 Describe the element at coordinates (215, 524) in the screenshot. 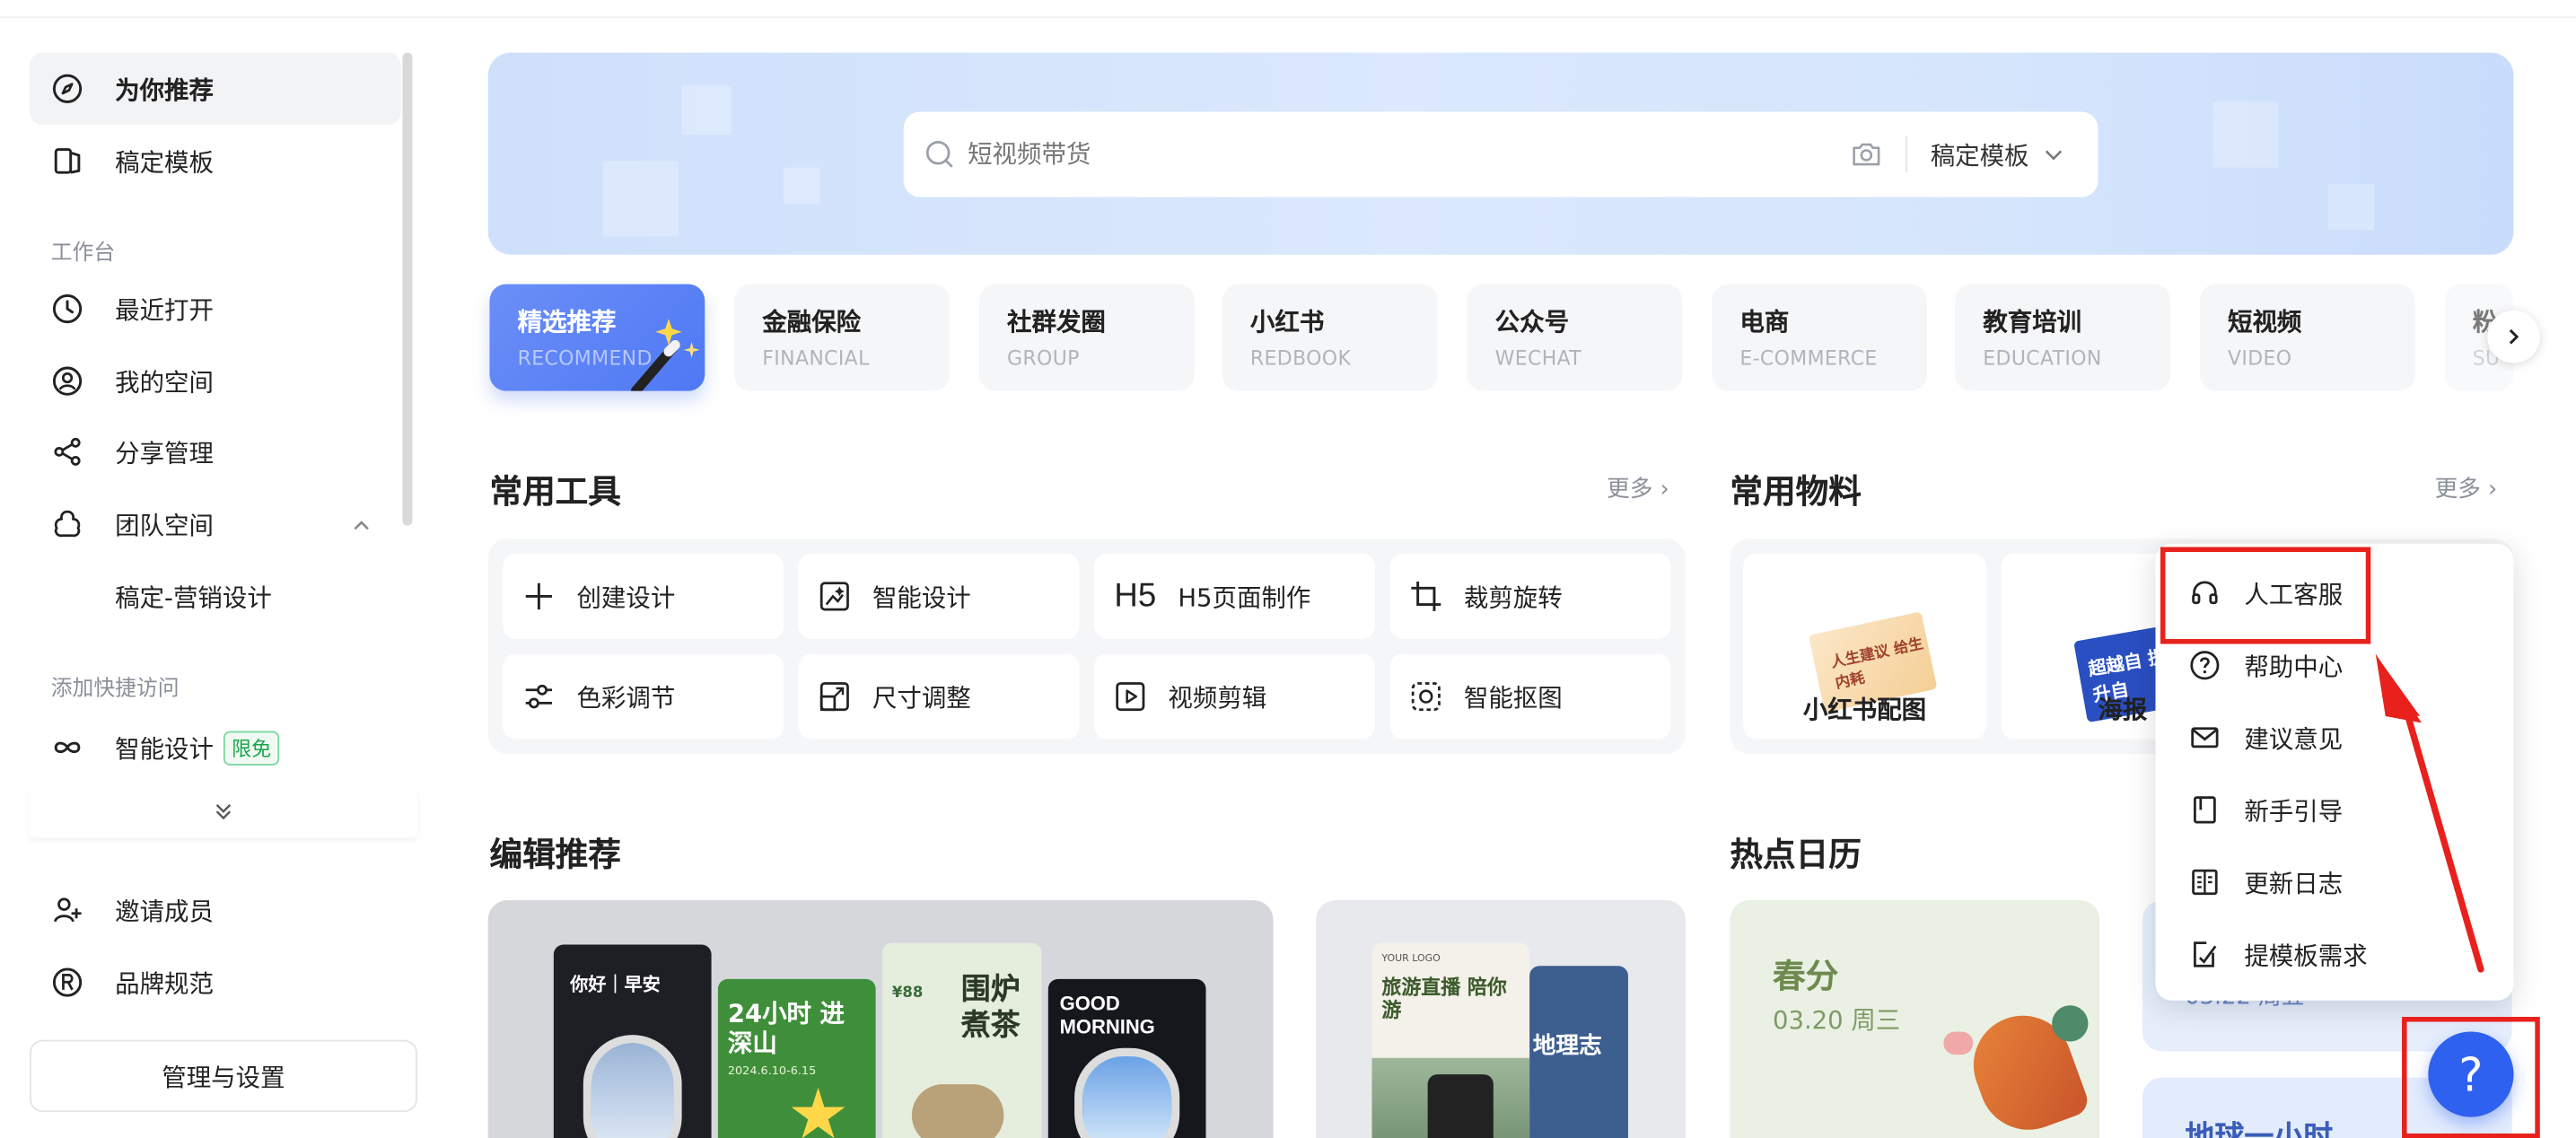

I see `sidebar-item-team: 团队空间` at that location.